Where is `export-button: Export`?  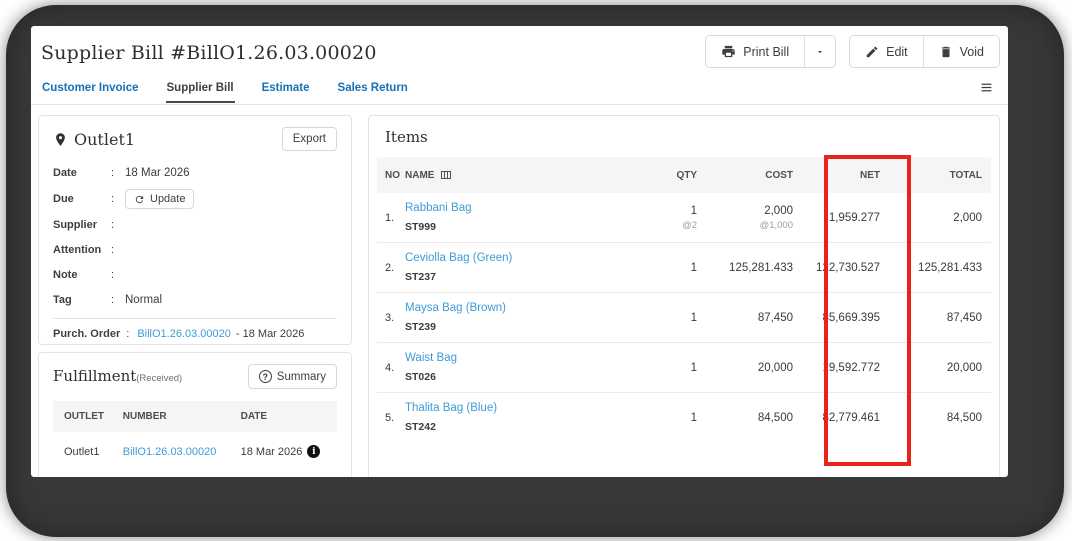
export-button: Export is located at coordinates (309, 139).